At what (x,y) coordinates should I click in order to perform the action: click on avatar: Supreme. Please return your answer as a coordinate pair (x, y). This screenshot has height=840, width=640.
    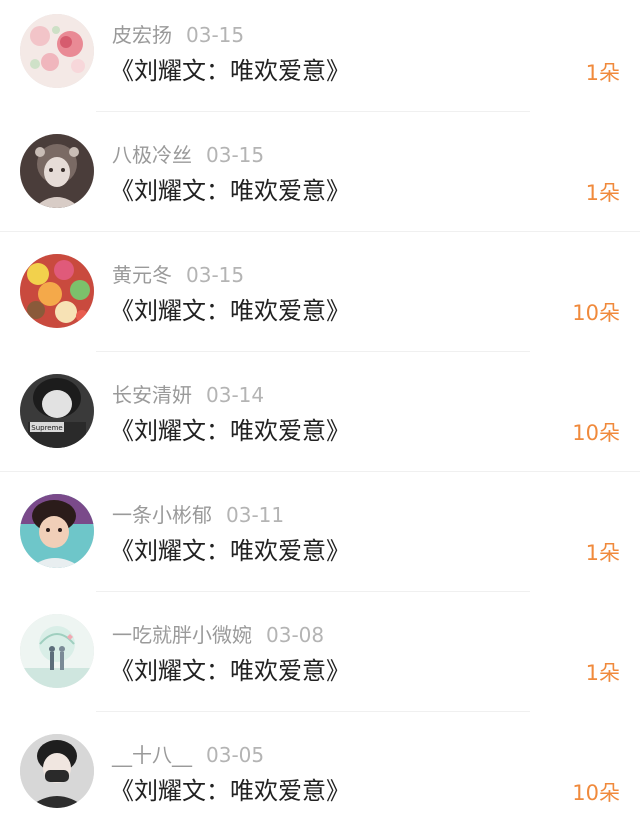
    Looking at the image, I should click on (57, 411).